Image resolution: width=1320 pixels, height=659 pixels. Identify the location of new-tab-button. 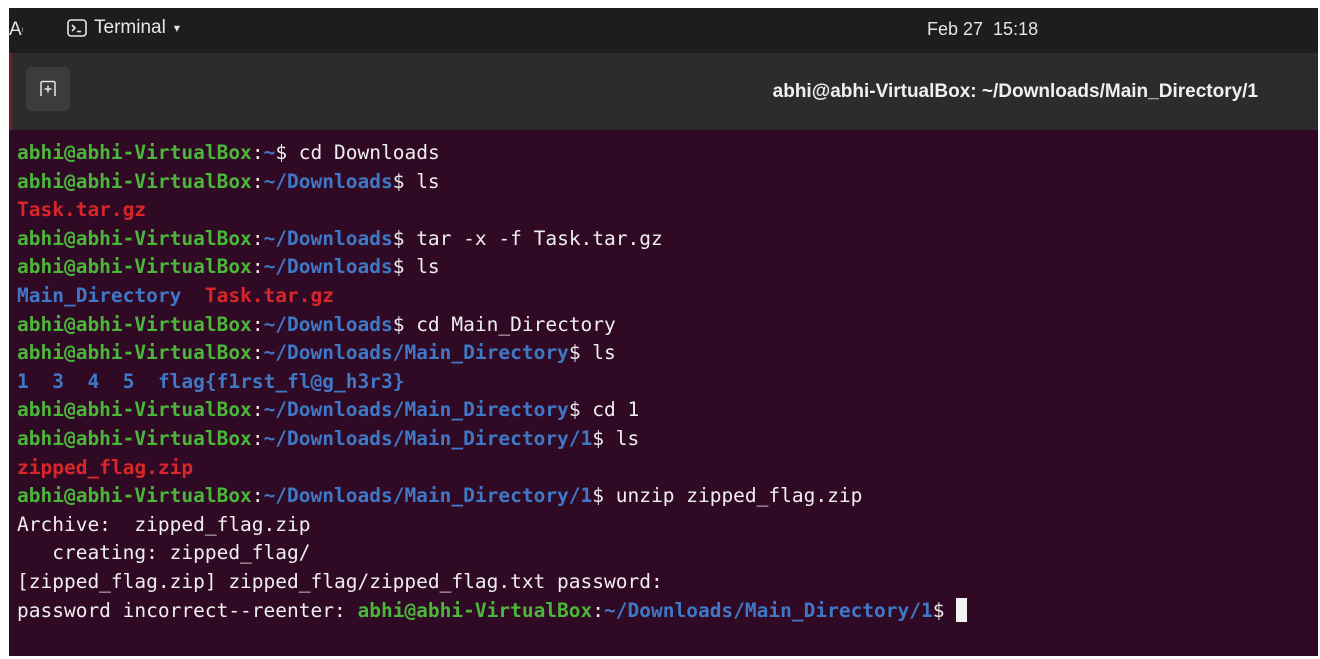
(48, 89).